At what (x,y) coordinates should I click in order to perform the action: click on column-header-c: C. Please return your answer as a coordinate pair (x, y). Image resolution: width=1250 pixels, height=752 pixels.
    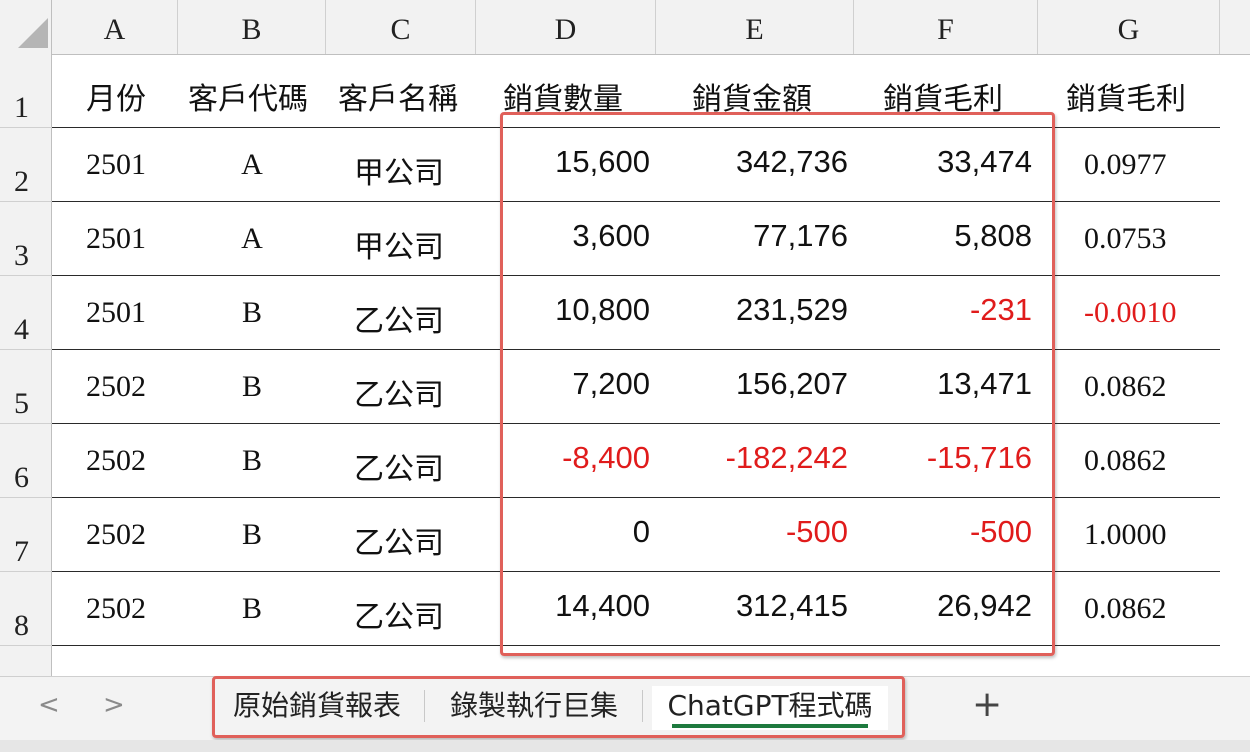
    Looking at the image, I should click on (401, 27).